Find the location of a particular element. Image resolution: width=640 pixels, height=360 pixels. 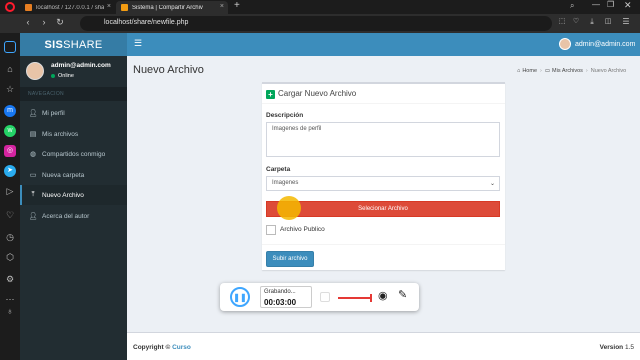

user-menu: admin@admin.com is located at coordinates (597, 44).